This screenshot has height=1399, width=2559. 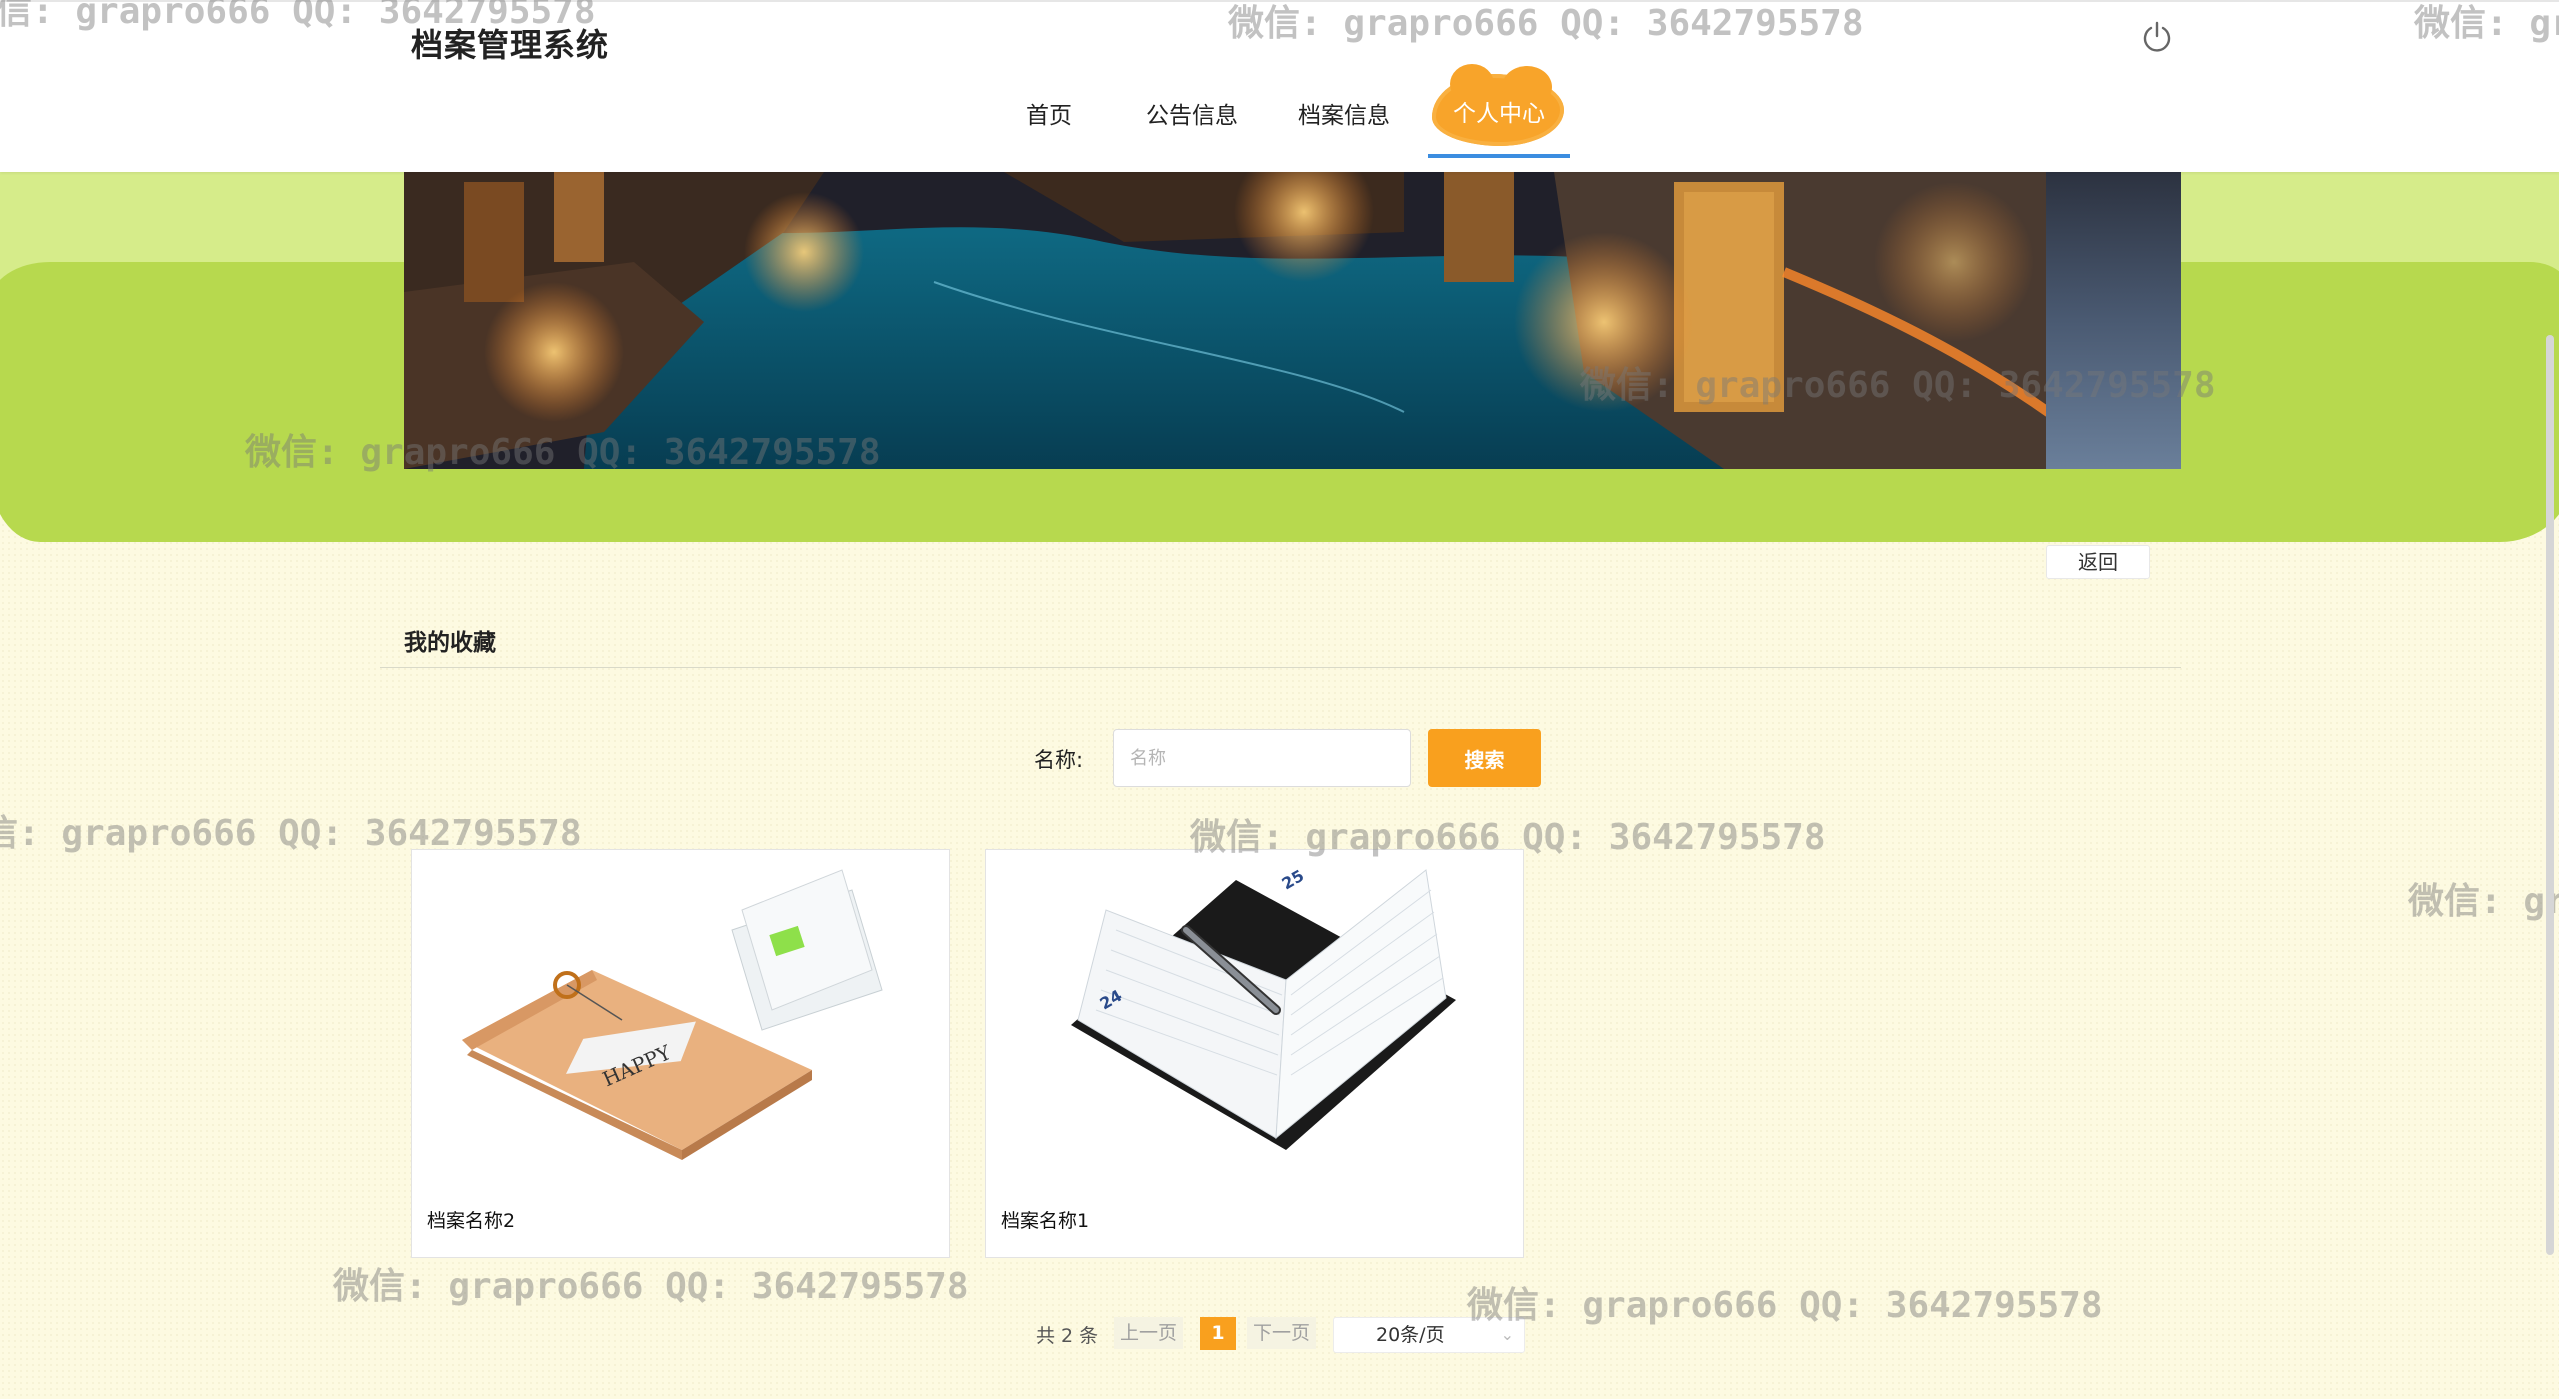 I want to click on search-button: 搜索, so click(x=1484, y=758).